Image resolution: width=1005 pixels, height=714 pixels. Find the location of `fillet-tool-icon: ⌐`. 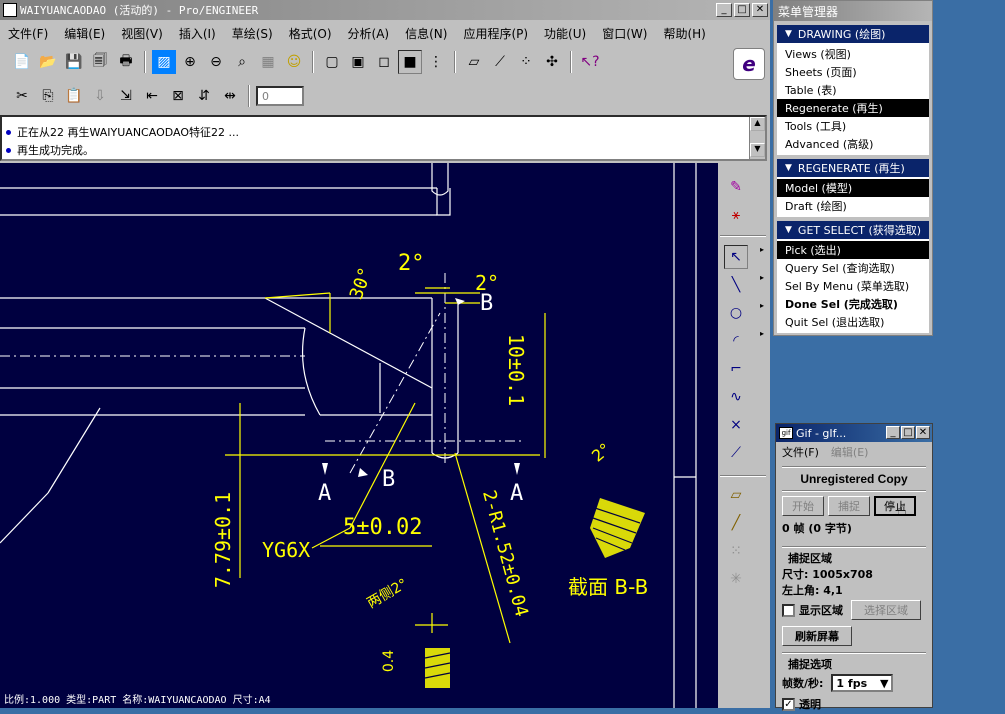

fillet-tool-icon: ⌐ is located at coordinates (736, 369).